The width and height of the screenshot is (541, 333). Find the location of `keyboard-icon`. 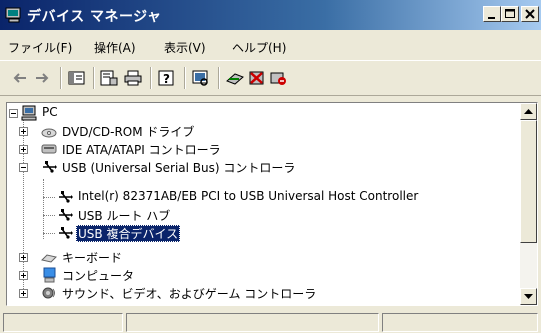

keyboard-icon is located at coordinates (49, 257).